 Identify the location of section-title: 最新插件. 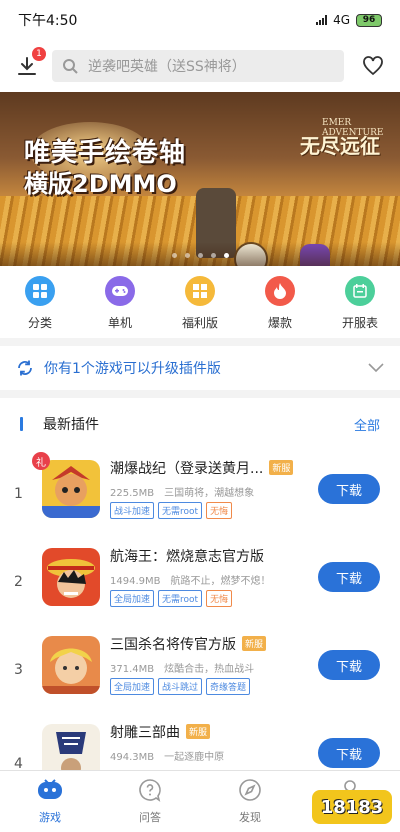
(71, 425).